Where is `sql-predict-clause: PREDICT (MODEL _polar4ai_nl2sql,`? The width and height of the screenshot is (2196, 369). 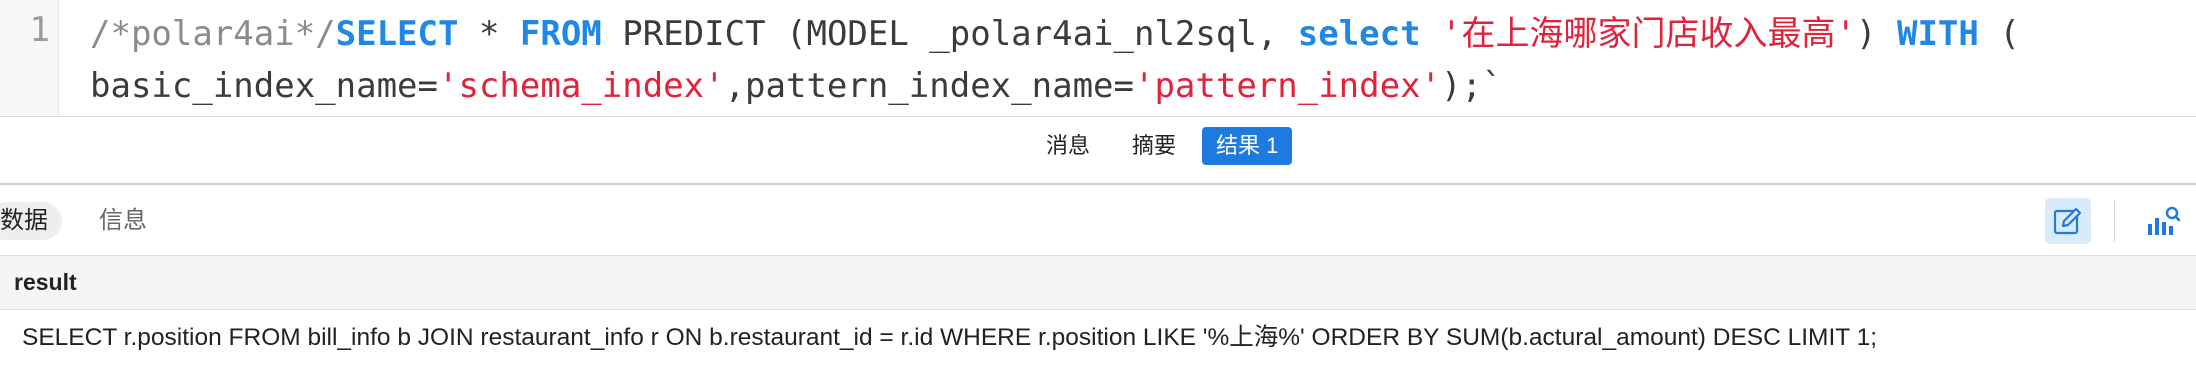
sql-predict-clause: PREDICT (MODEL _polar4ai_nl2sql, is located at coordinates (949, 34).